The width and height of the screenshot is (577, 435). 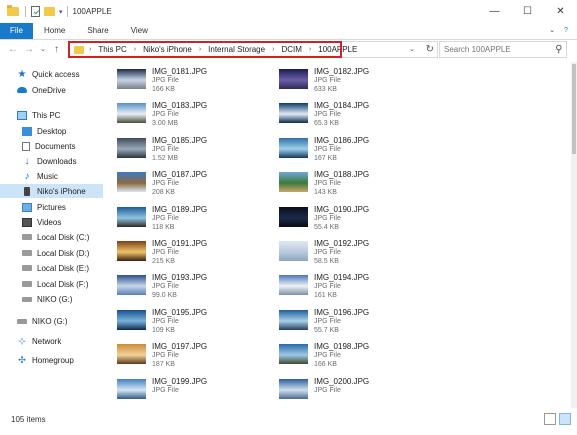 What do you see at coordinates (566, 31) in the screenshot?
I see `help-icon: ?` at bounding box center [566, 31].